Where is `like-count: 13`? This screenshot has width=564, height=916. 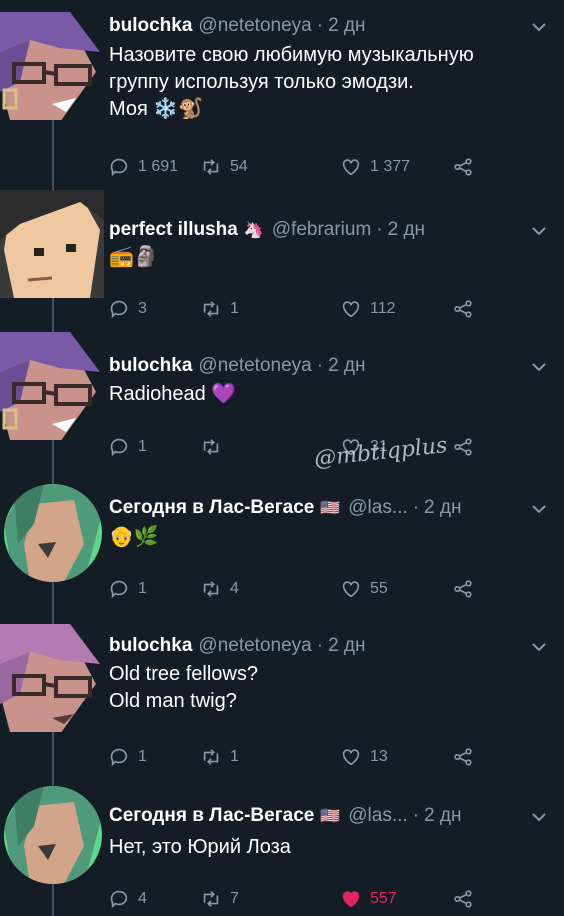 like-count: 13 is located at coordinates (379, 756).